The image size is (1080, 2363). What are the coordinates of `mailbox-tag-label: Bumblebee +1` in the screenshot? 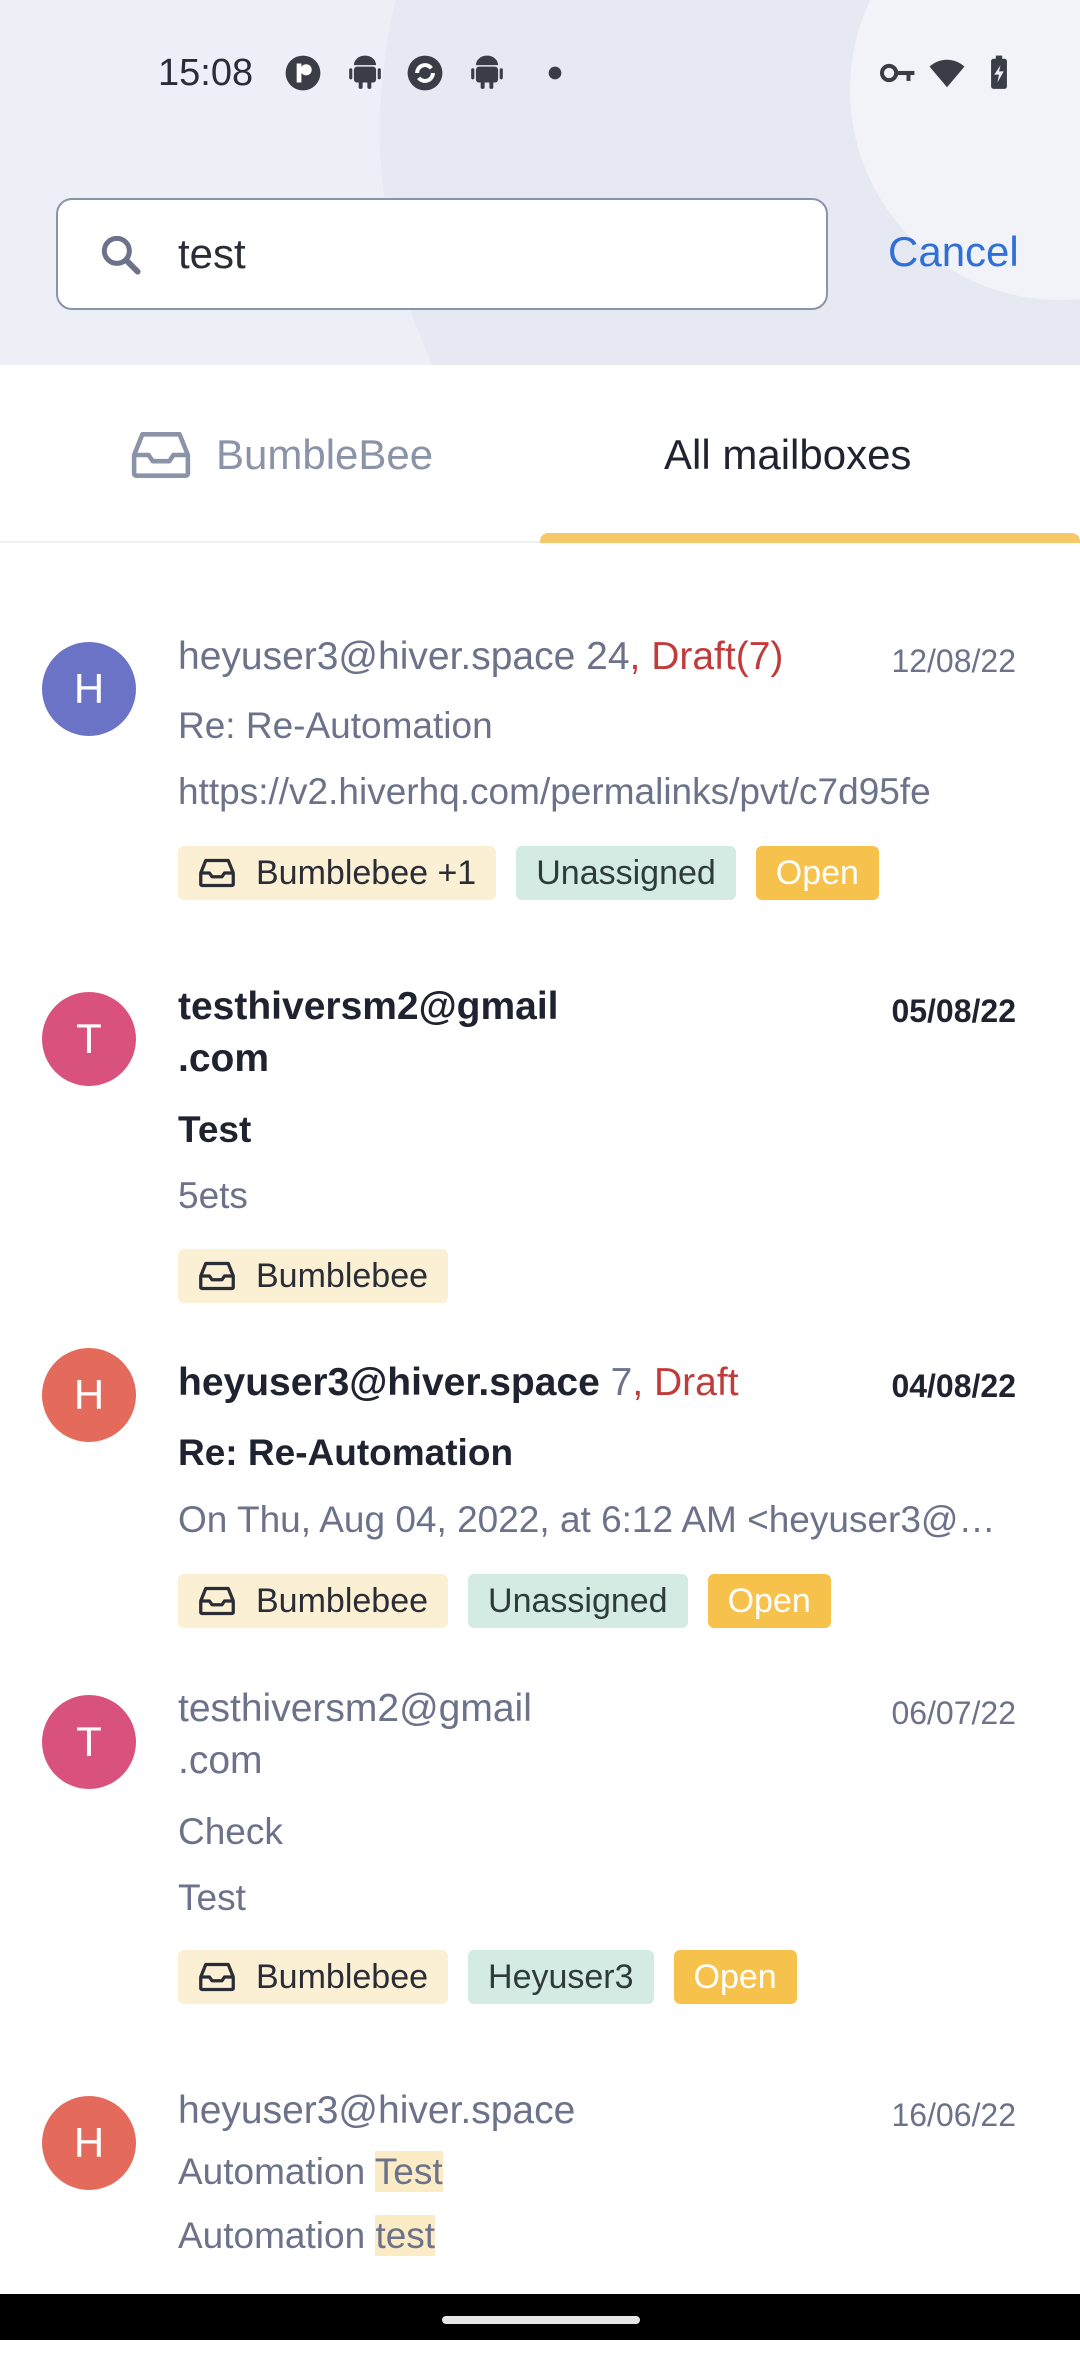 It's located at (366, 872).